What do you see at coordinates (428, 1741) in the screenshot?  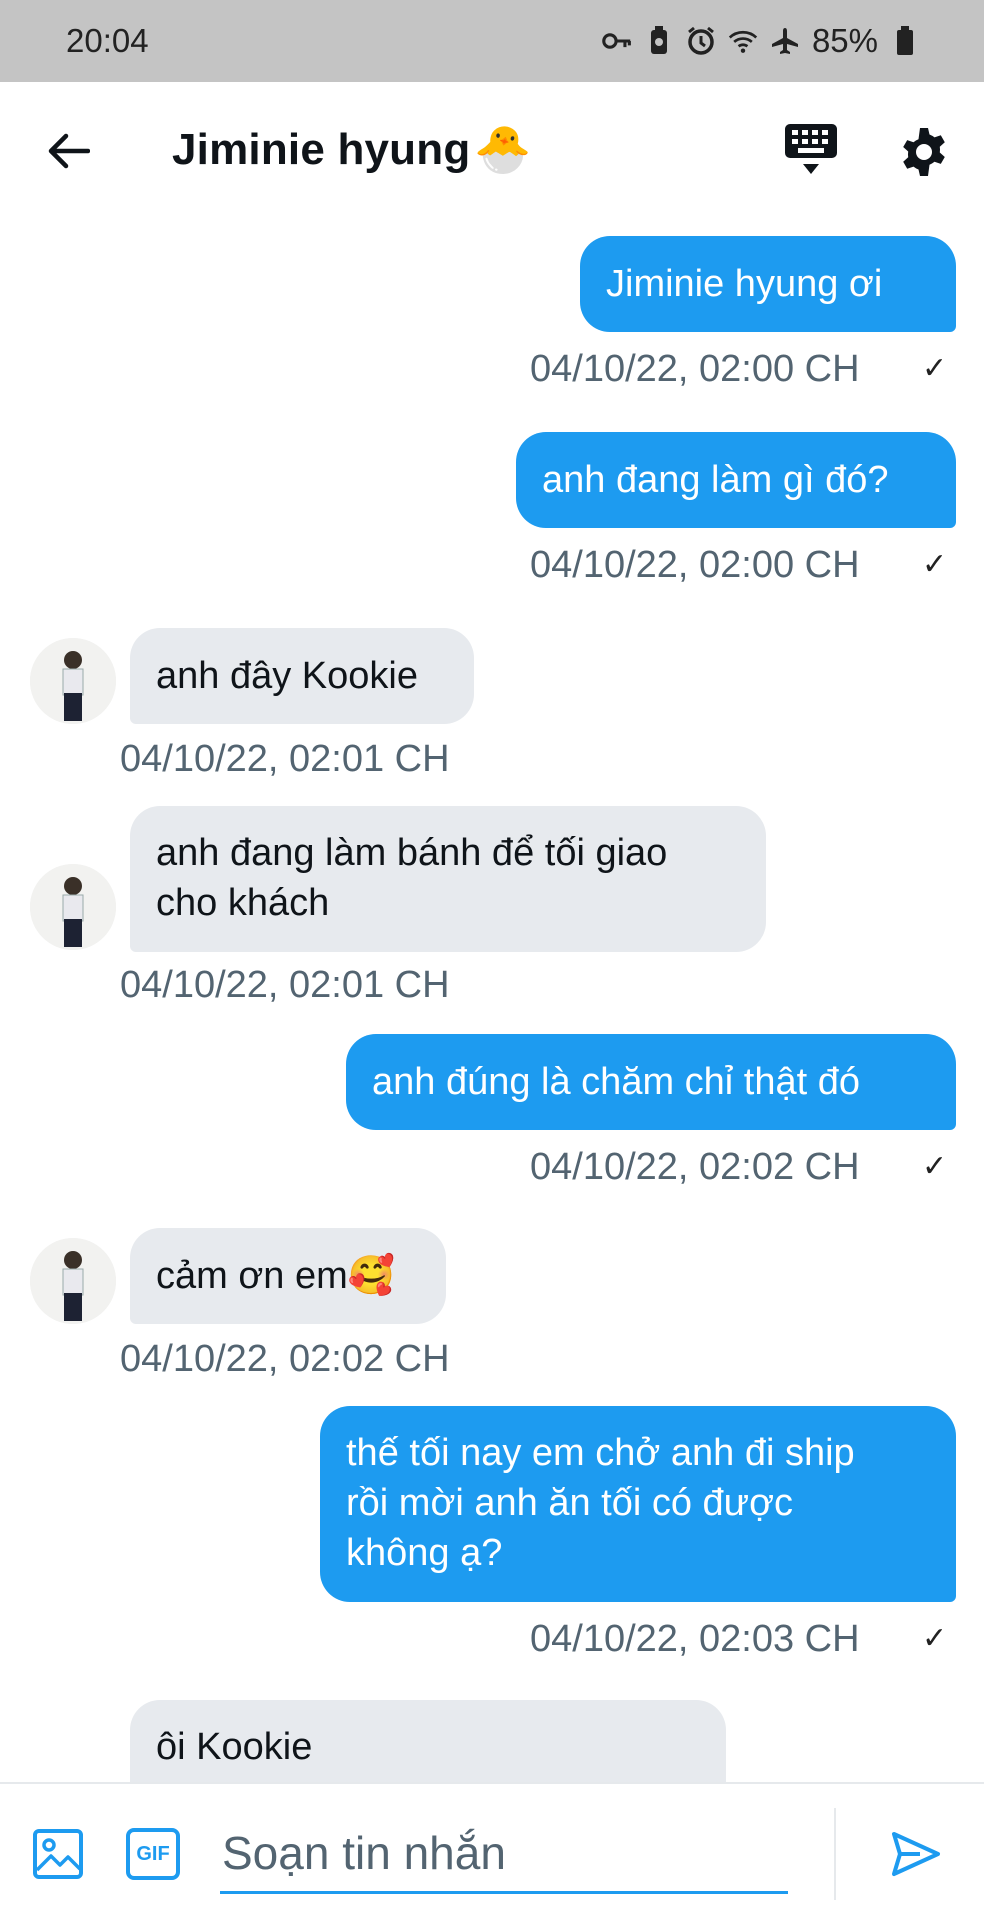 I see `message-bubble-incoming: ôi Kookie` at bounding box center [428, 1741].